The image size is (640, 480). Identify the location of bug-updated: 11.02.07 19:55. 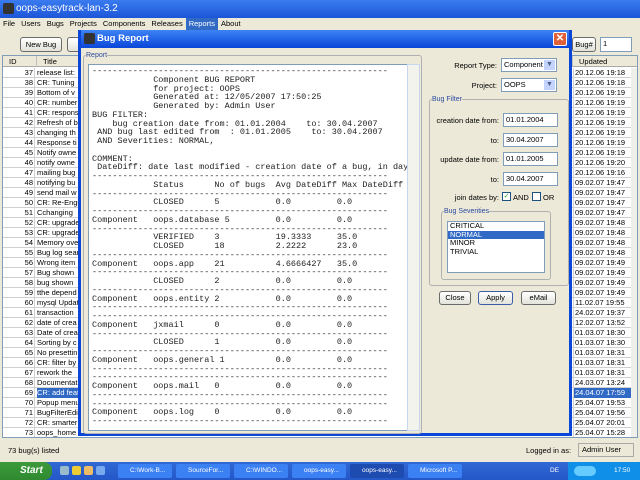
(602, 303).